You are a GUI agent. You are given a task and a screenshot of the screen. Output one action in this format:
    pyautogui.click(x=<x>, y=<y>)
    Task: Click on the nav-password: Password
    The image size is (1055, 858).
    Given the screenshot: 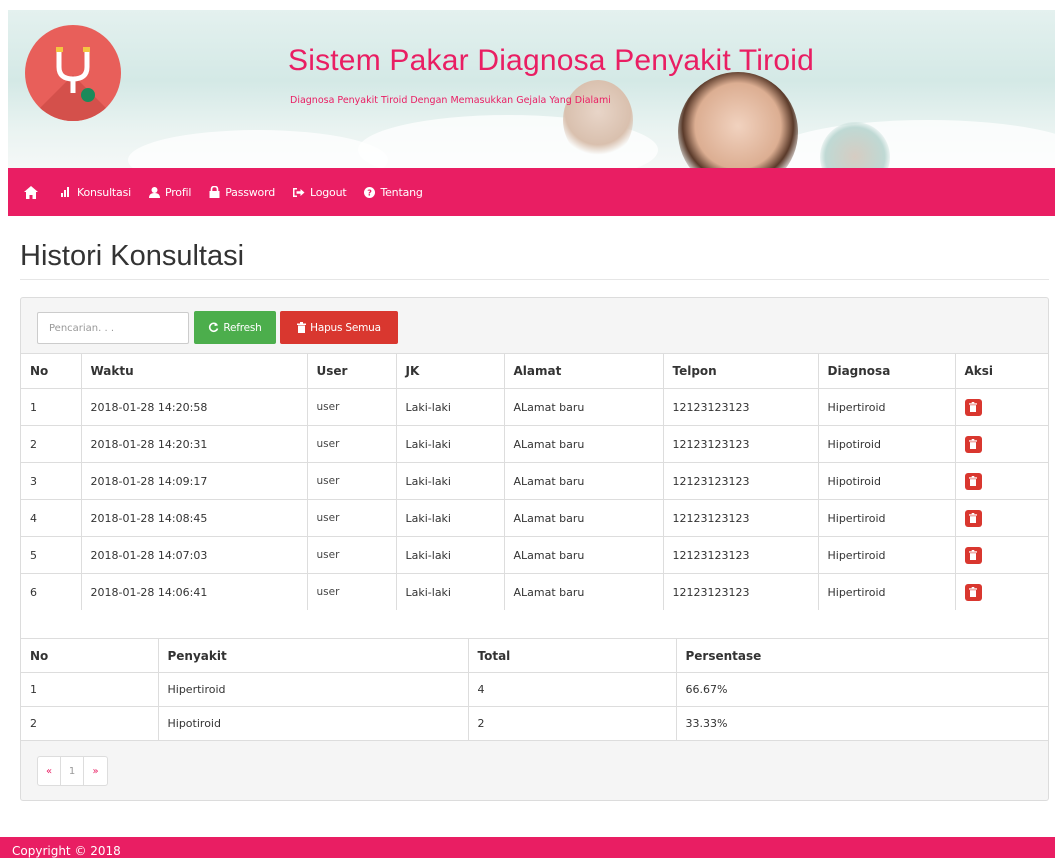 What is the action you would take?
    pyautogui.click(x=242, y=192)
    